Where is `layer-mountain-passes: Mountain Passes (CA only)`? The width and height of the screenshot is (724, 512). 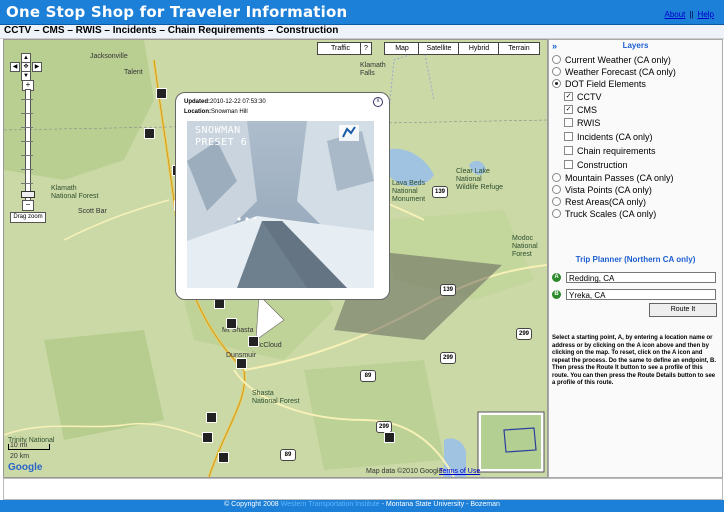 layer-mountain-passes: Mountain Passes (CA only) is located at coordinates (613, 178).